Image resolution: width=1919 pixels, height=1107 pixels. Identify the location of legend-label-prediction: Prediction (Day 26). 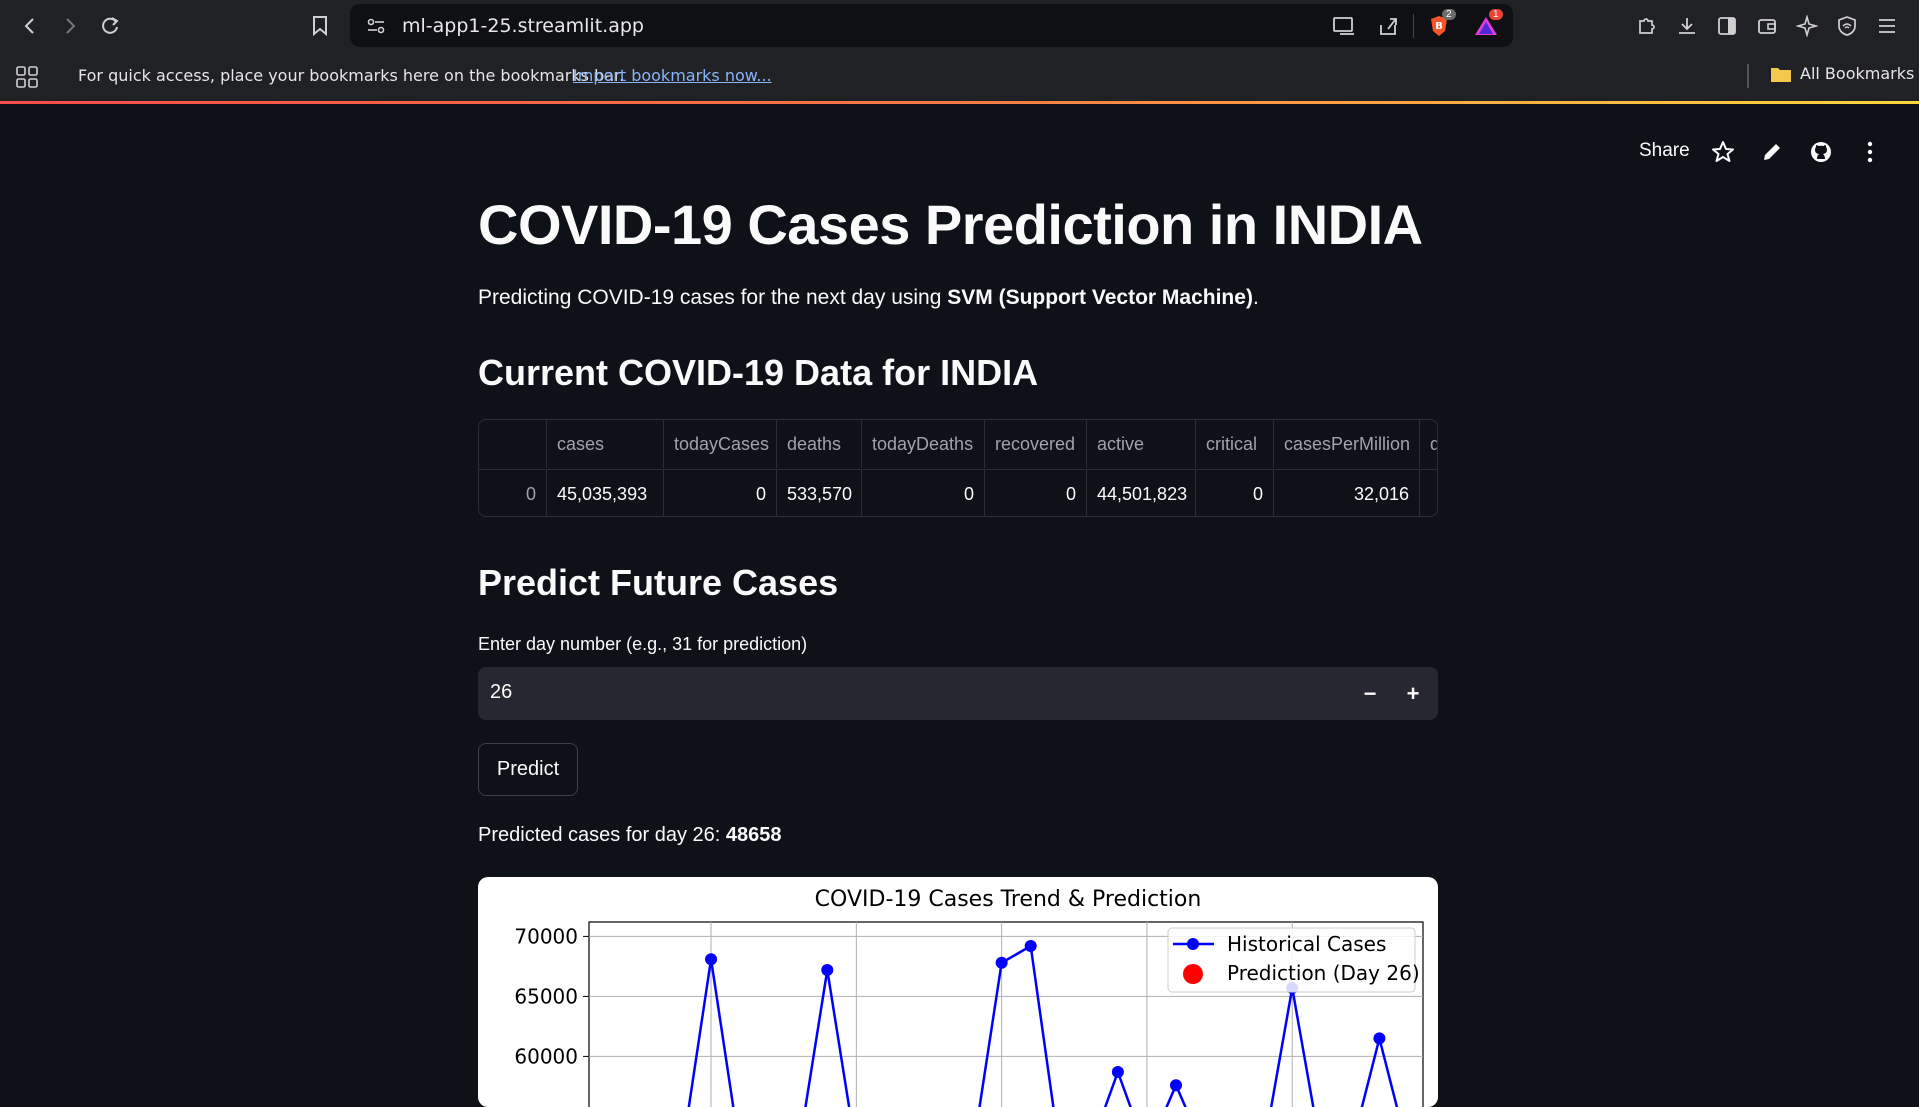
(1323, 973).